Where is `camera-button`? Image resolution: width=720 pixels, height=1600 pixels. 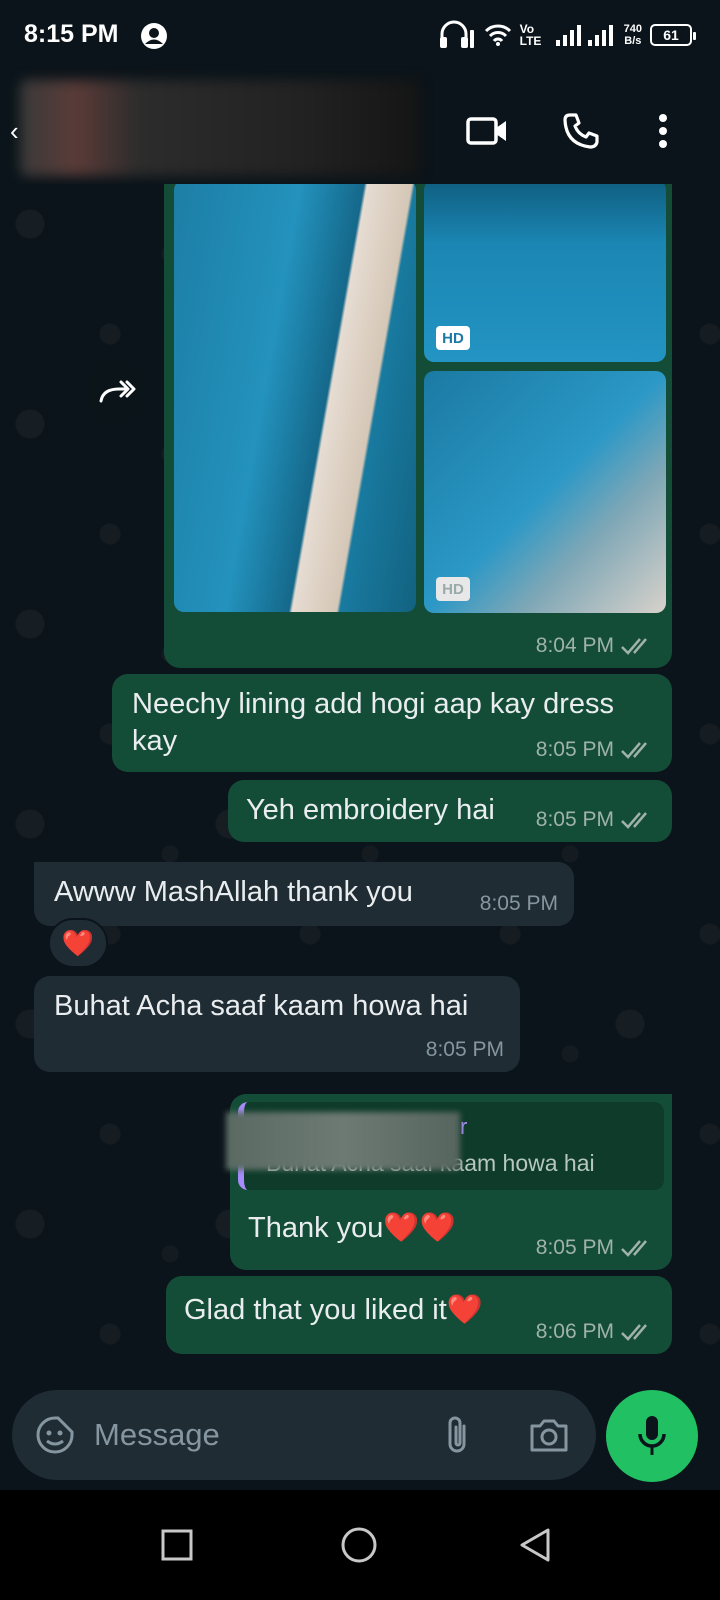 camera-button is located at coordinates (549, 1435).